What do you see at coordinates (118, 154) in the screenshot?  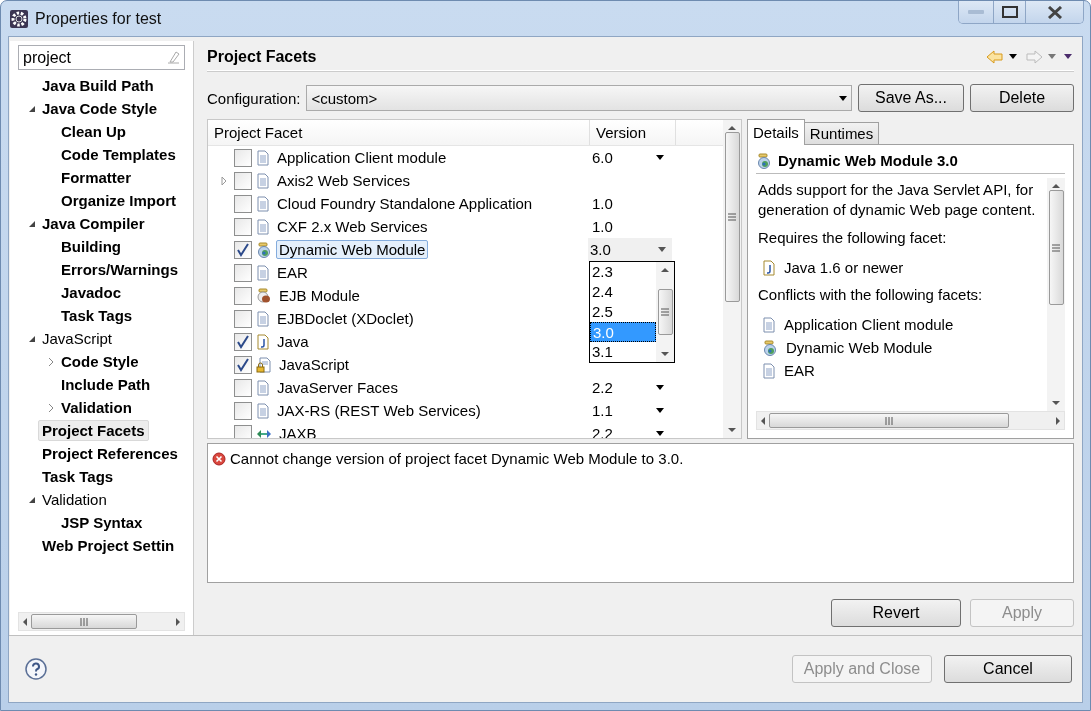 I see `tree-item: Code Templates` at bounding box center [118, 154].